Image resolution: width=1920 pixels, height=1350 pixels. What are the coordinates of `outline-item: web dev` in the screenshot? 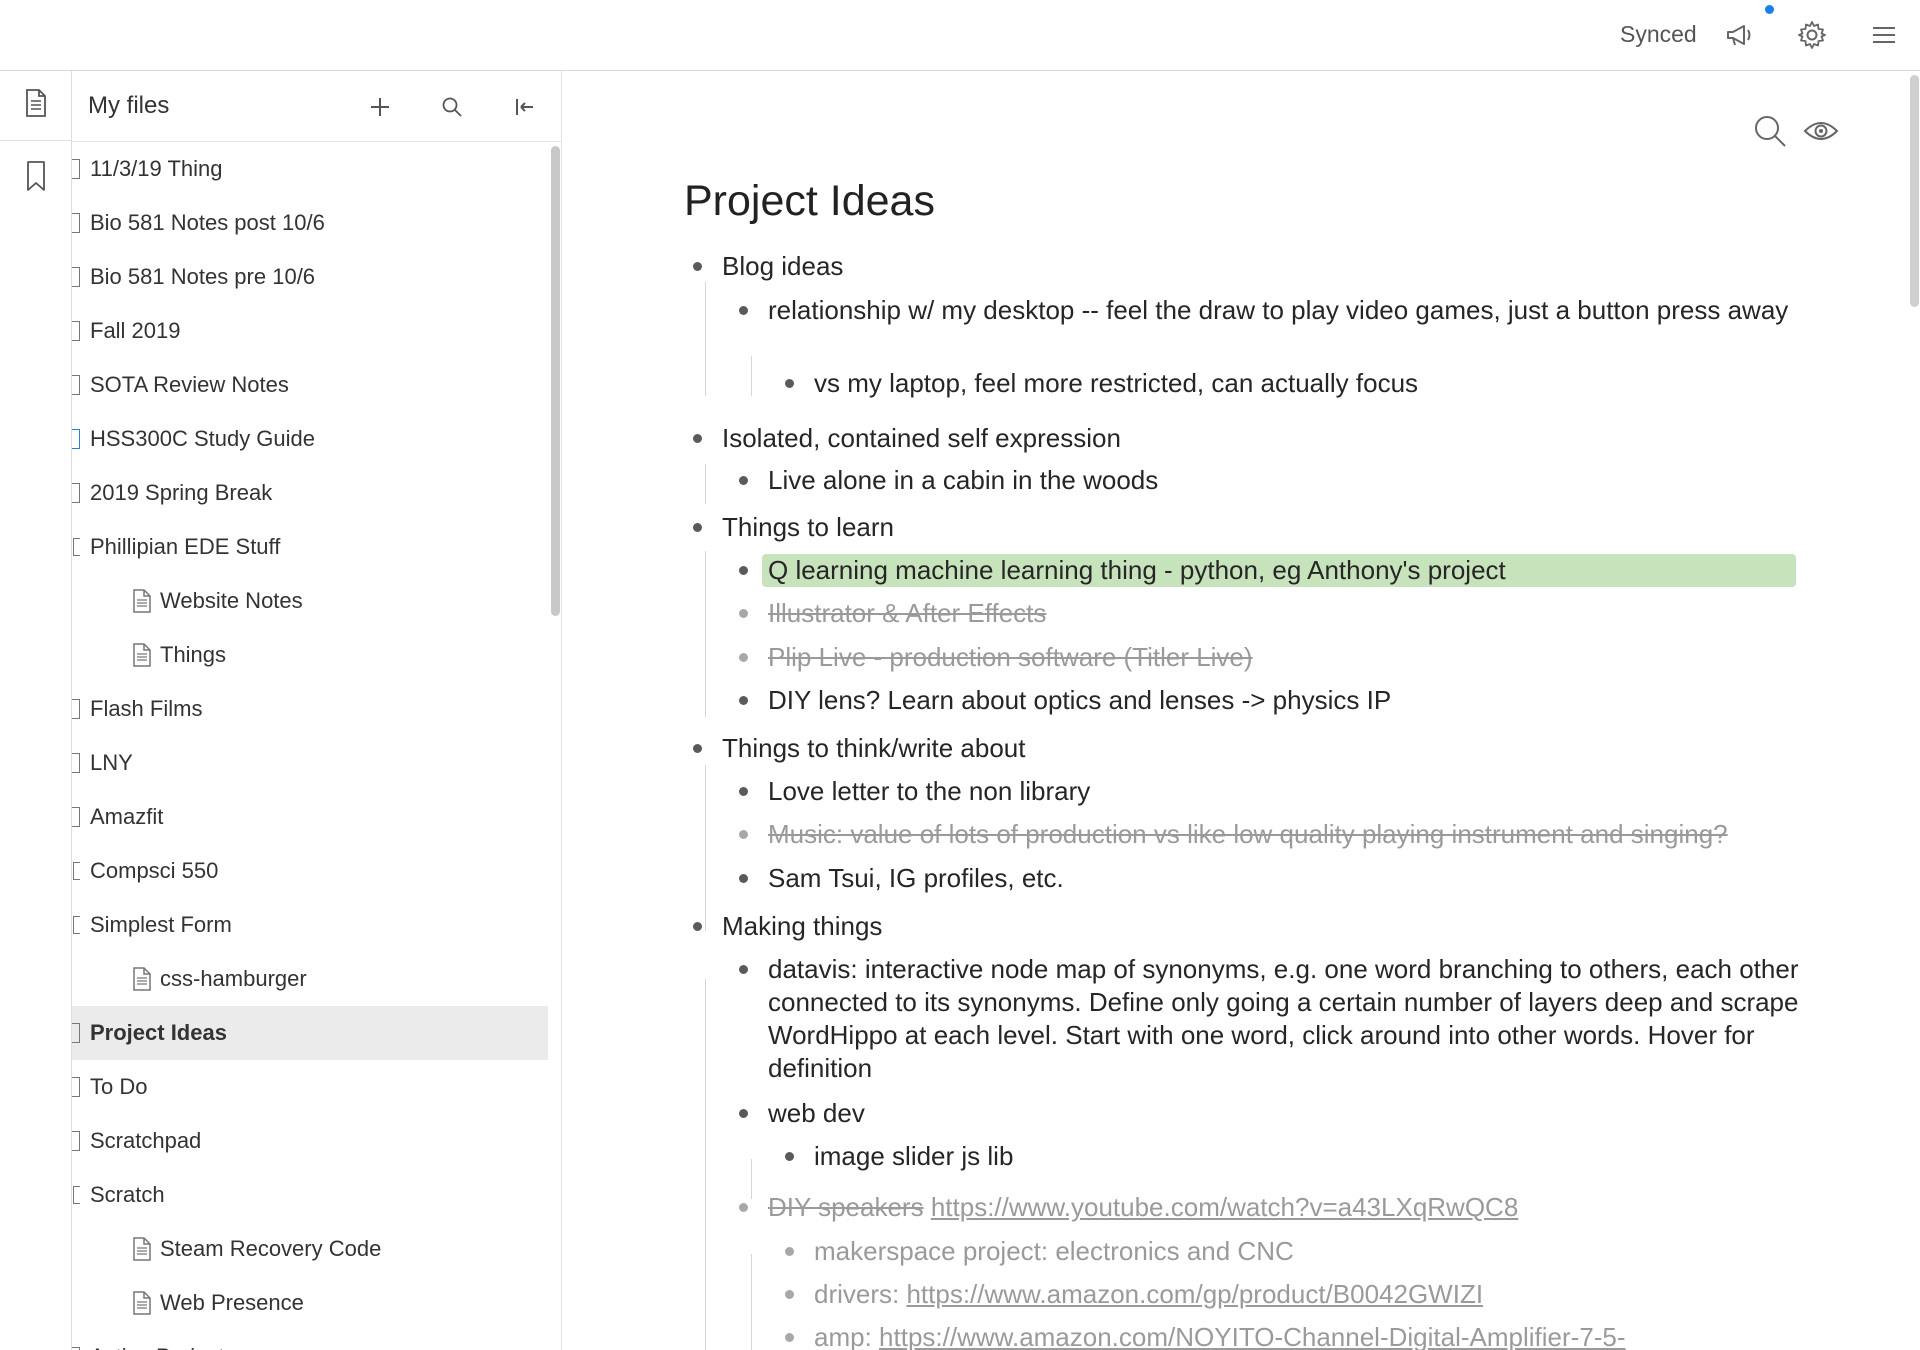 It's located at (1248, 1116).